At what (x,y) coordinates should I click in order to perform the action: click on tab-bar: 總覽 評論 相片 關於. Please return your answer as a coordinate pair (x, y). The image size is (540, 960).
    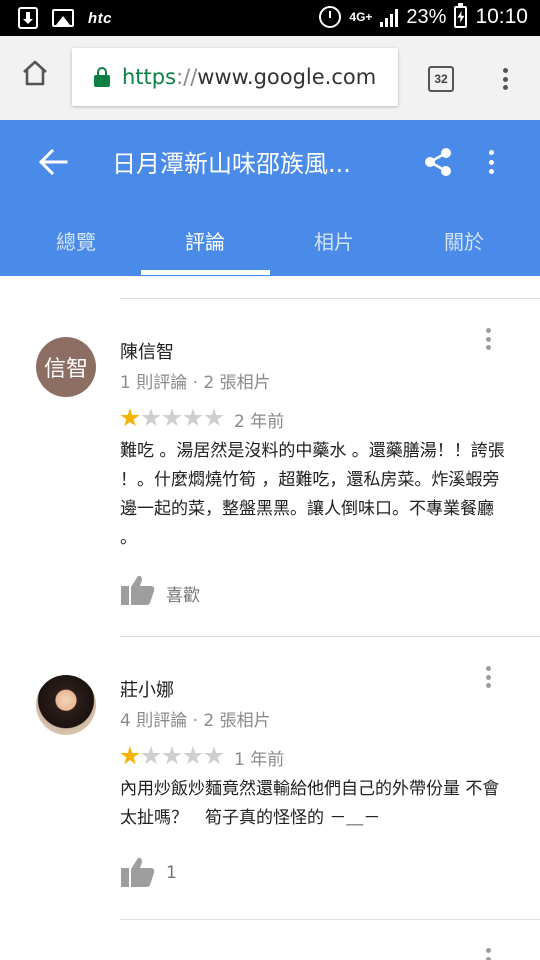
    Looking at the image, I should click on (270, 240).